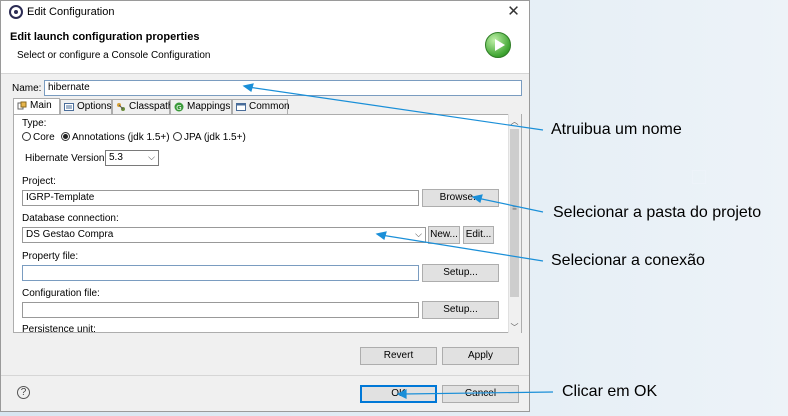  What do you see at coordinates (401, 394) in the screenshot?
I see `arrowhead-ok` at bounding box center [401, 394].